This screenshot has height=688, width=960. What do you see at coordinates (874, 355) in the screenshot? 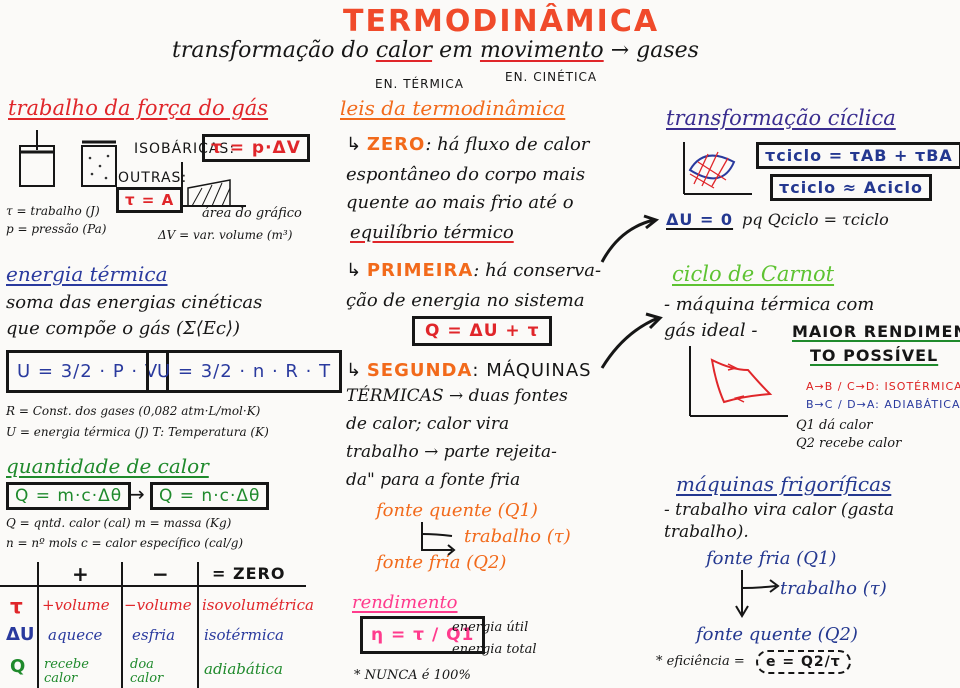
I see `carnot-maior-2: TO POSSÍVEL` at bounding box center [874, 355].